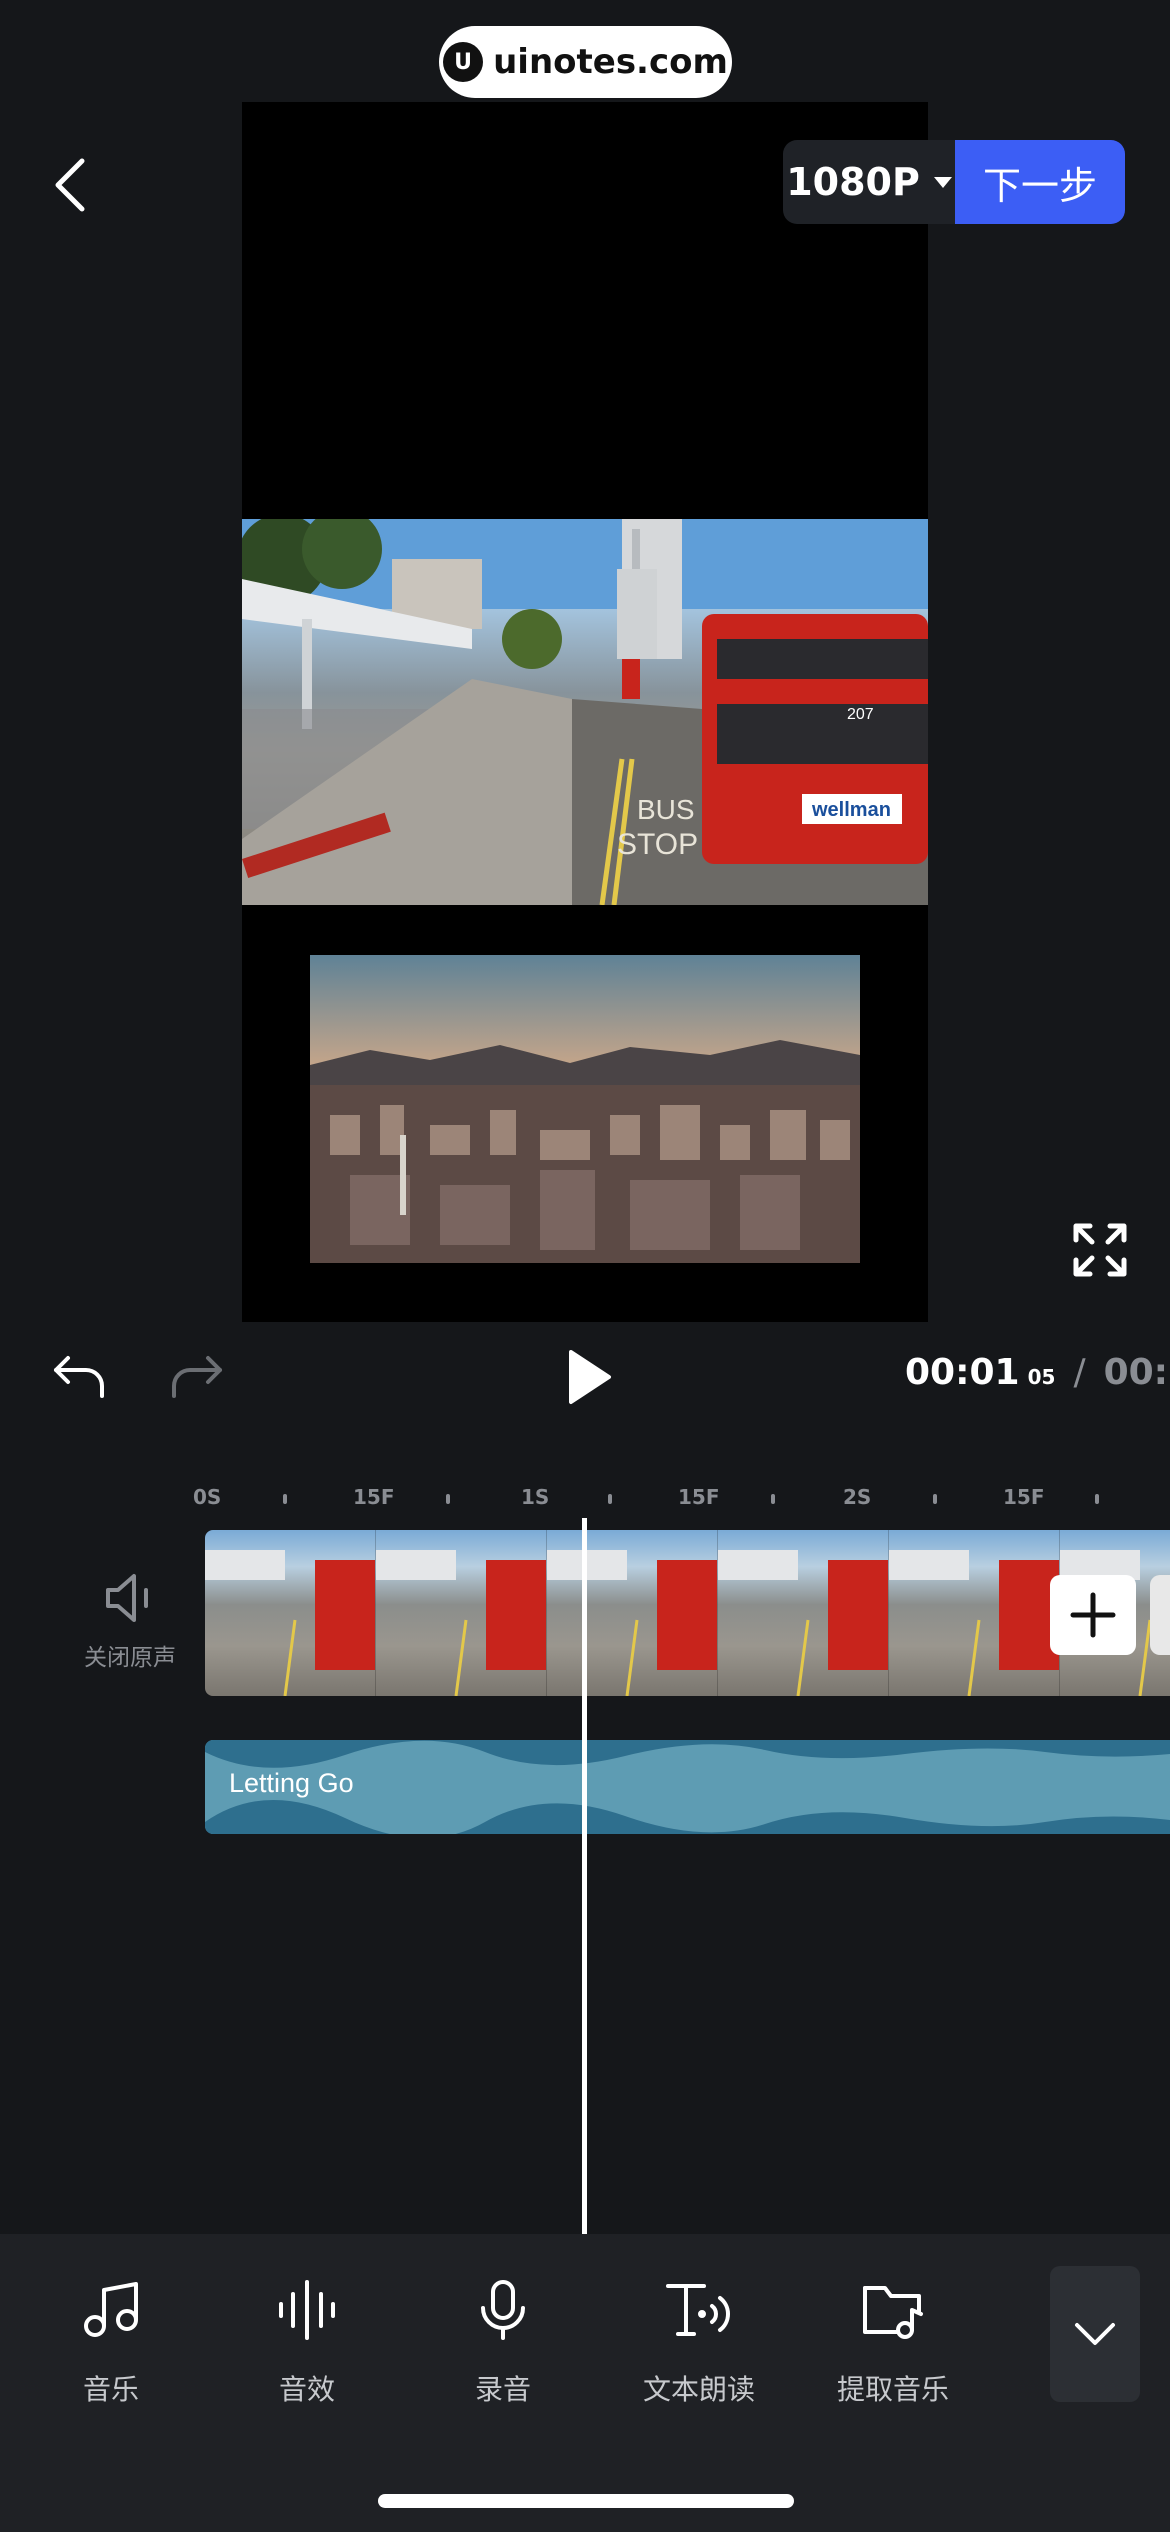 The width and height of the screenshot is (1170, 2532). I want to click on undo-icon, so click(79, 1377).